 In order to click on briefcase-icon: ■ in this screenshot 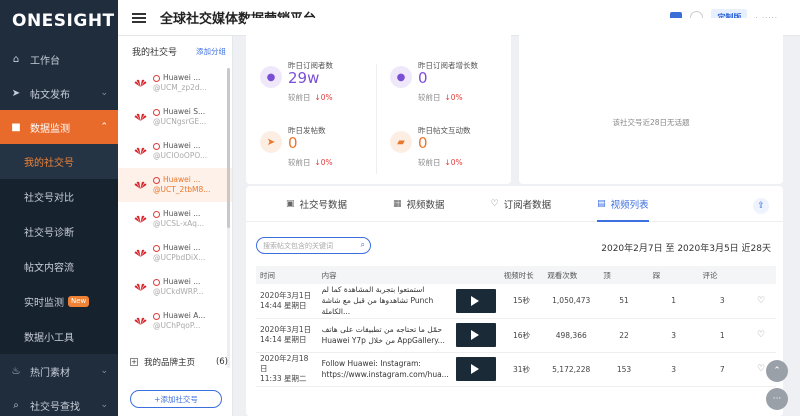, I will do `click(16, 127)`.